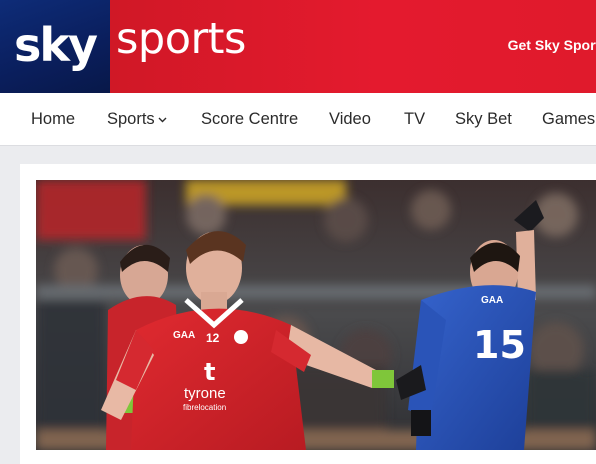 The height and width of the screenshot is (464, 596). I want to click on nav-item-score-centre: Score Centre, so click(249, 119).